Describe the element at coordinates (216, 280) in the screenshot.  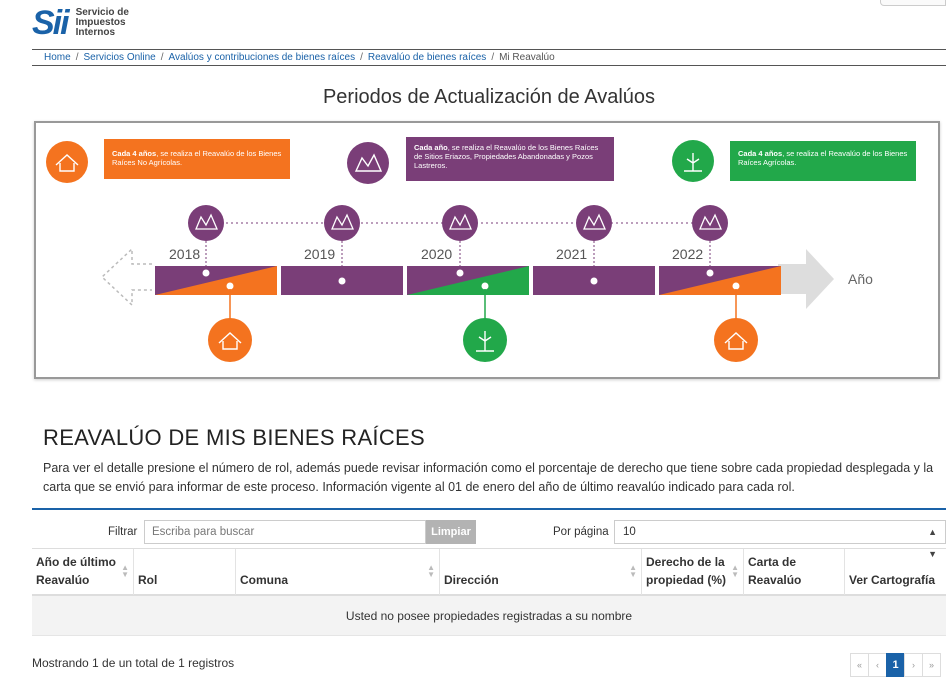
I see `segment-2018` at that location.